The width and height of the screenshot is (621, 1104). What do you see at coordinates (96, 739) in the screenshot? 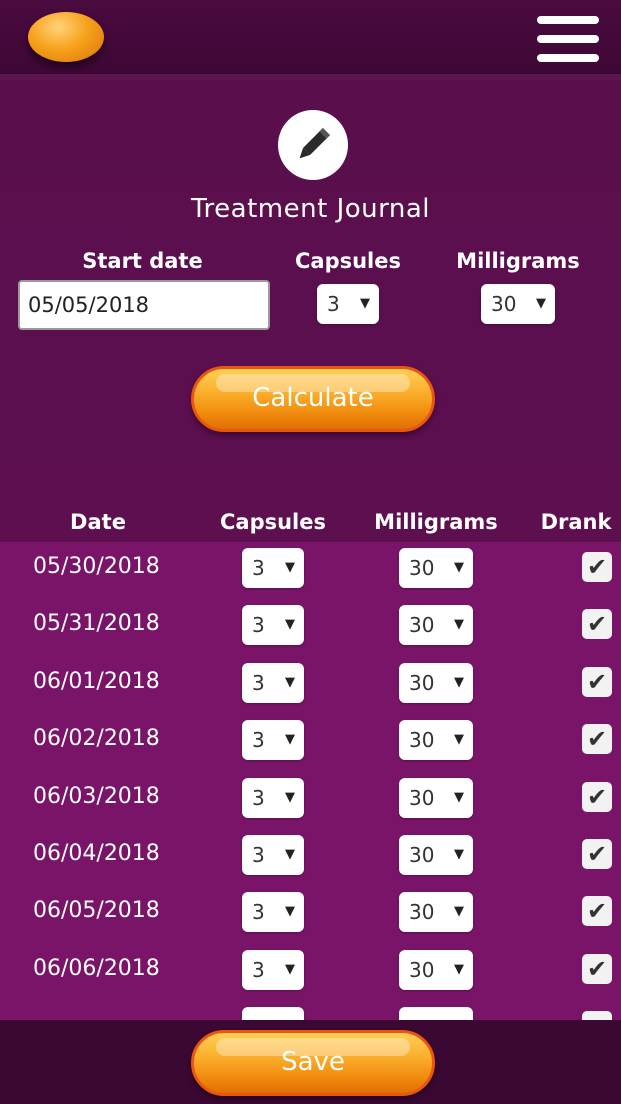
I see `row-date: 06/02/2018` at bounding box center [96, 739].